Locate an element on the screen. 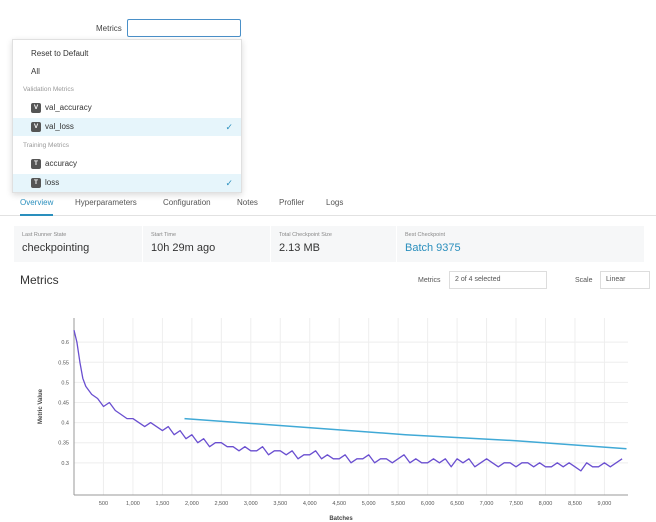 The width and height of the screenshot is (656, 522). y-tick-label: 0.5 is located at coordinates (65, 383).